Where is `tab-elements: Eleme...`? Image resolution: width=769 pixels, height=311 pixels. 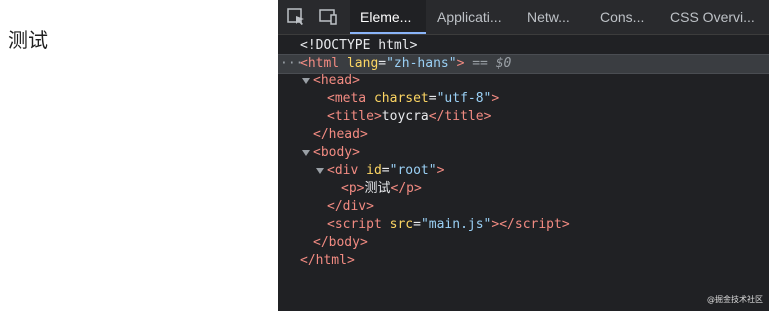 tab-elements: Eleme... is located at coordinates (388, 17).